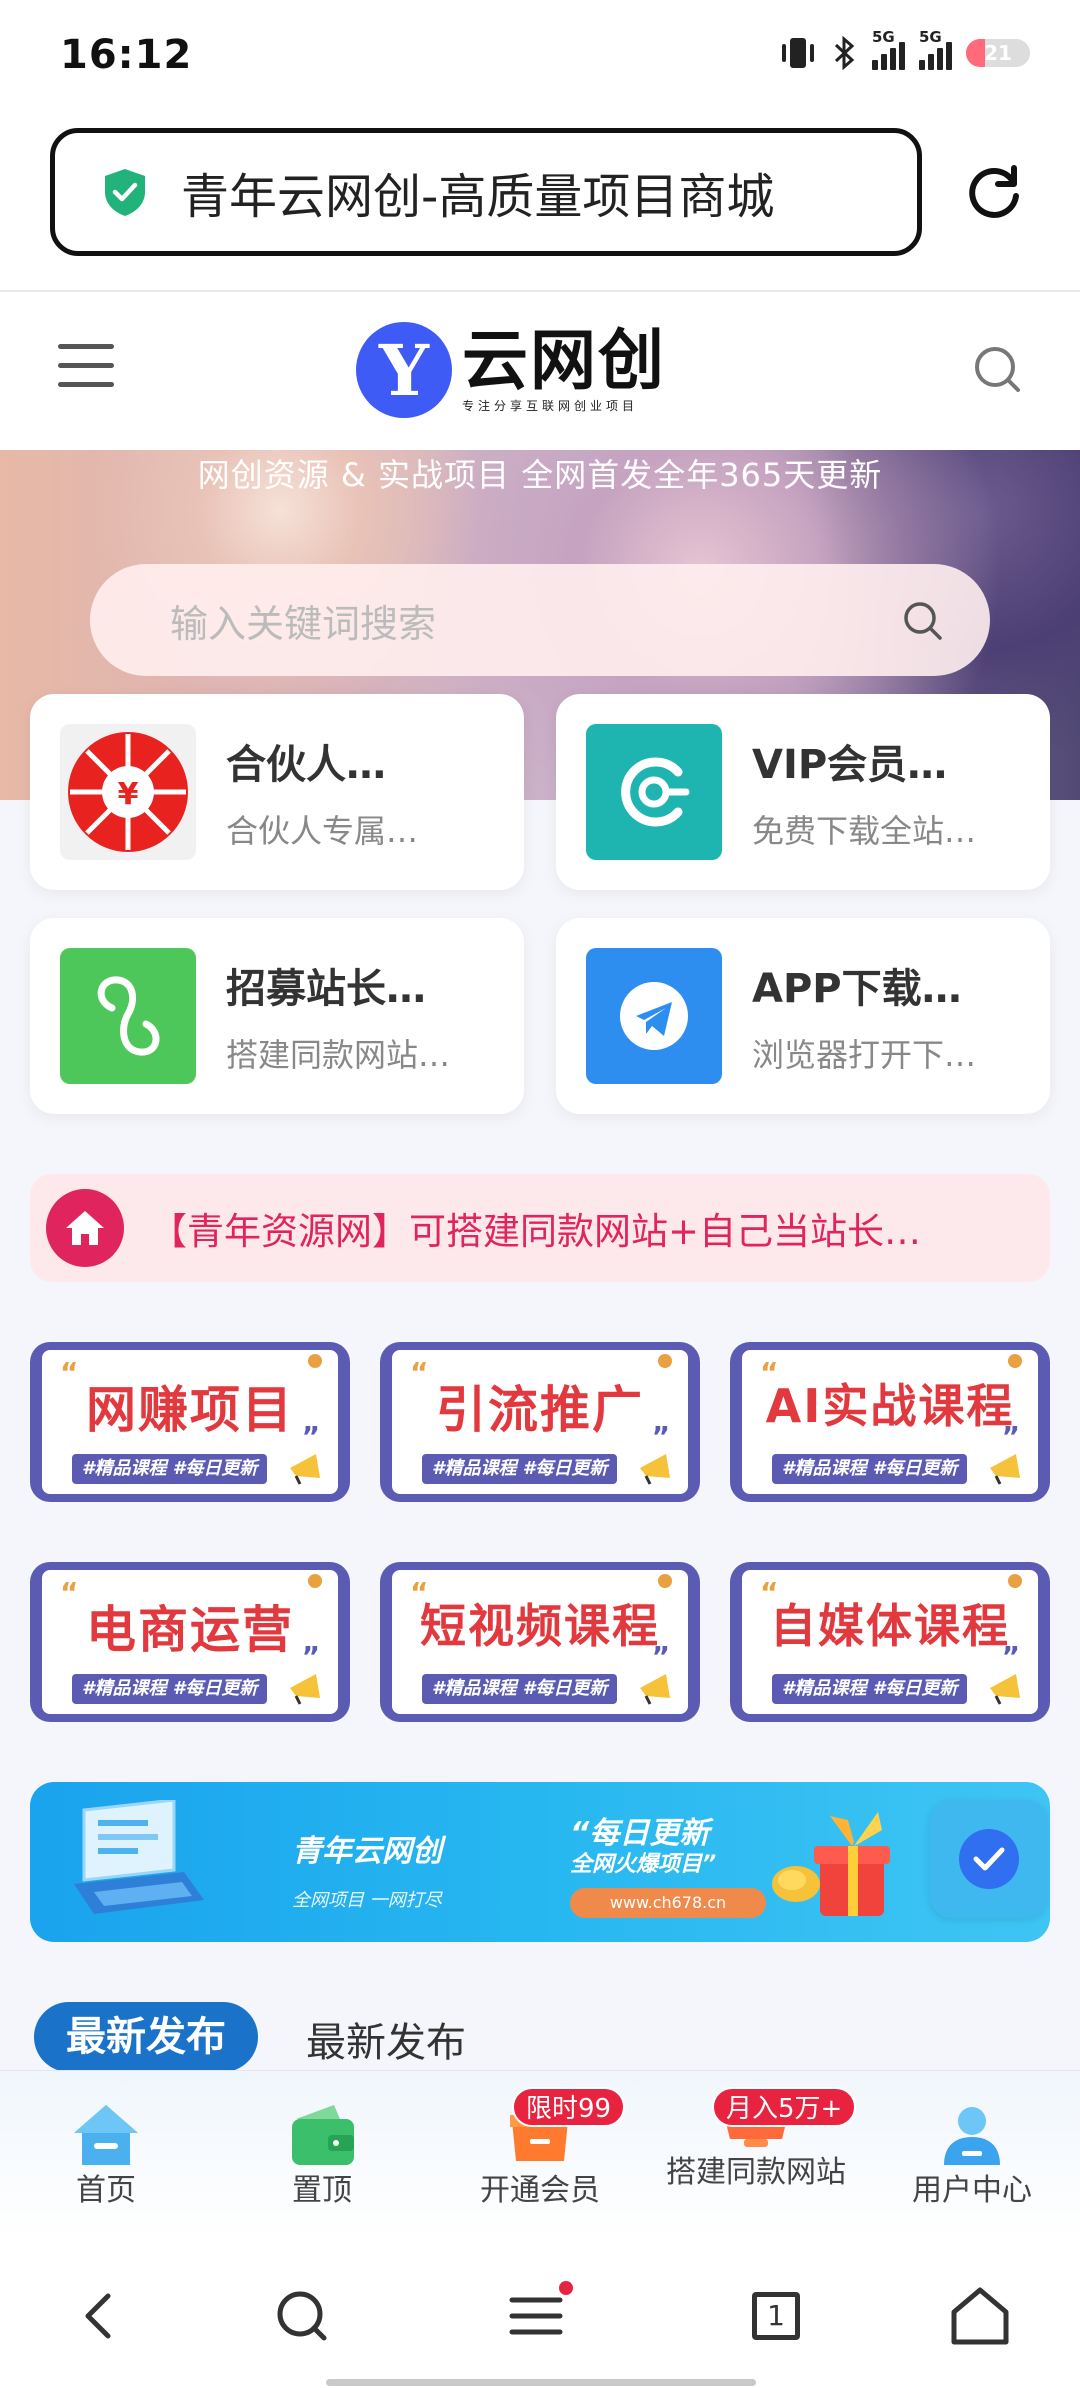 This screenshot has height=2388, width=1080. I want to click on telegram-icon, so click(654, 1016).